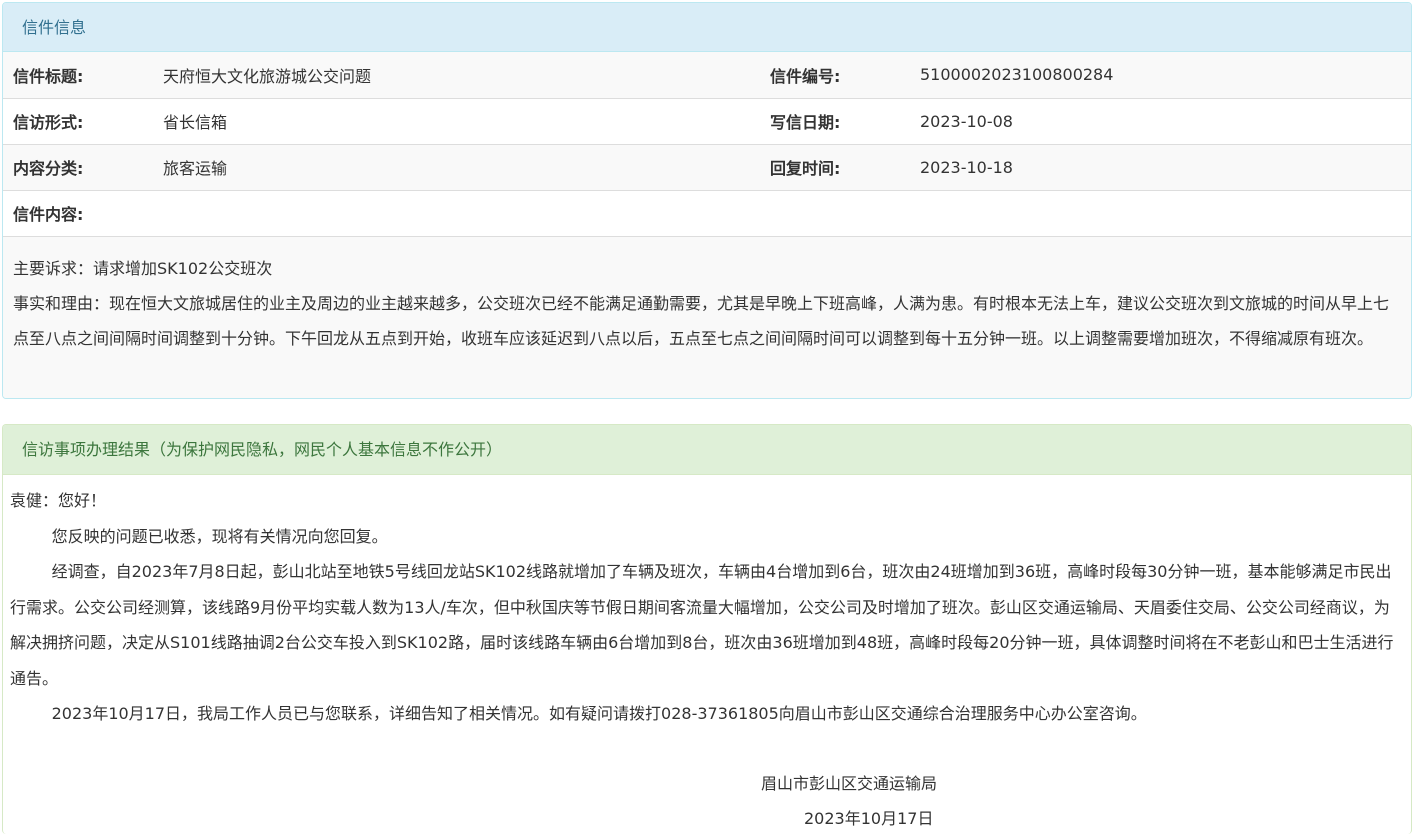 The width and height of the screenshot is (1415, 834). I want to click on reply-time-label: 回复时间:, so click(835, 167).